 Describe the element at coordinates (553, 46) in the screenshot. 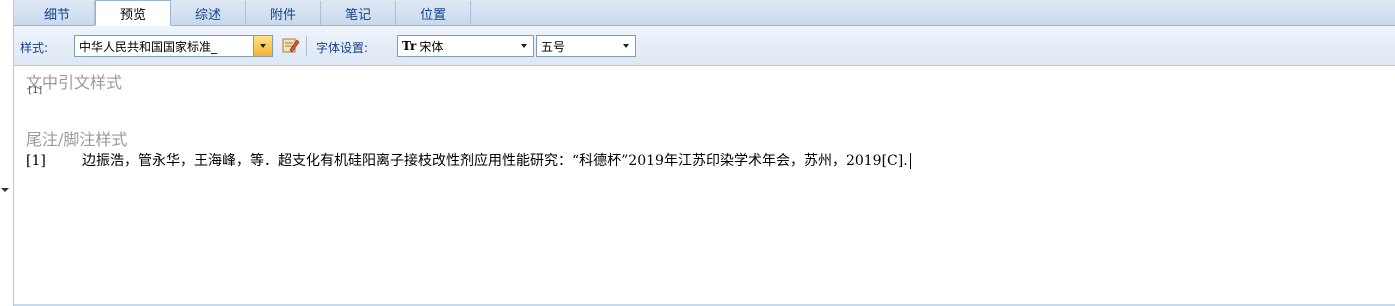

I see `font-size-value: 五号` at that location.